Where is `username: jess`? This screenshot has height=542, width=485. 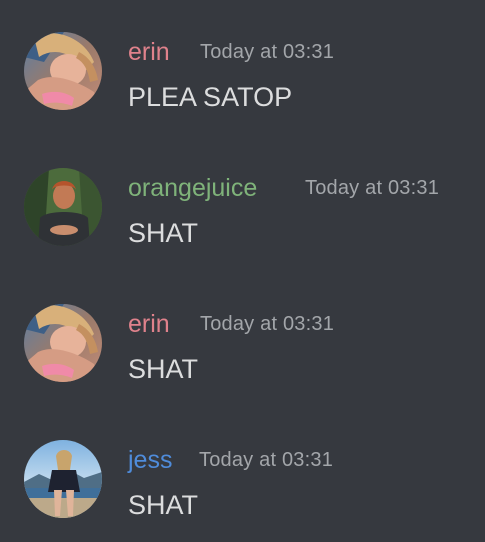 username: jess is located at coordinates (150, 460).